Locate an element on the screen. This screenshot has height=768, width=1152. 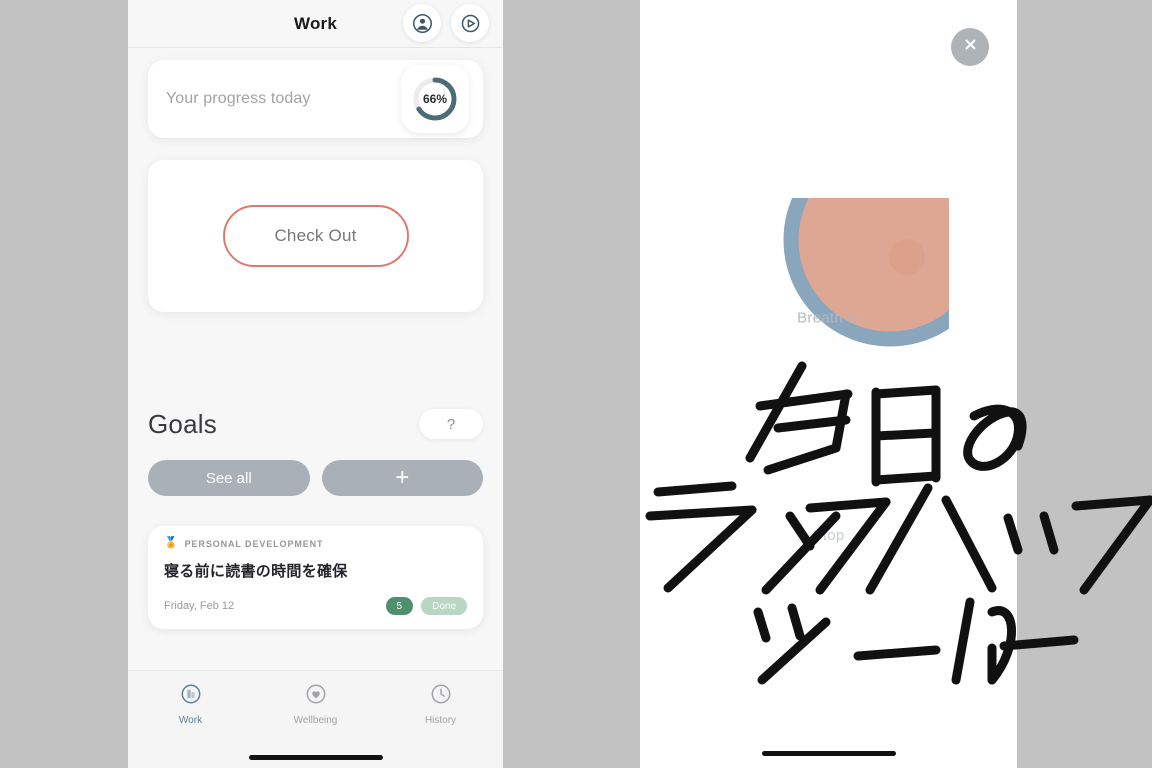
stop-button: Stop is located at coordinates (828, 535).